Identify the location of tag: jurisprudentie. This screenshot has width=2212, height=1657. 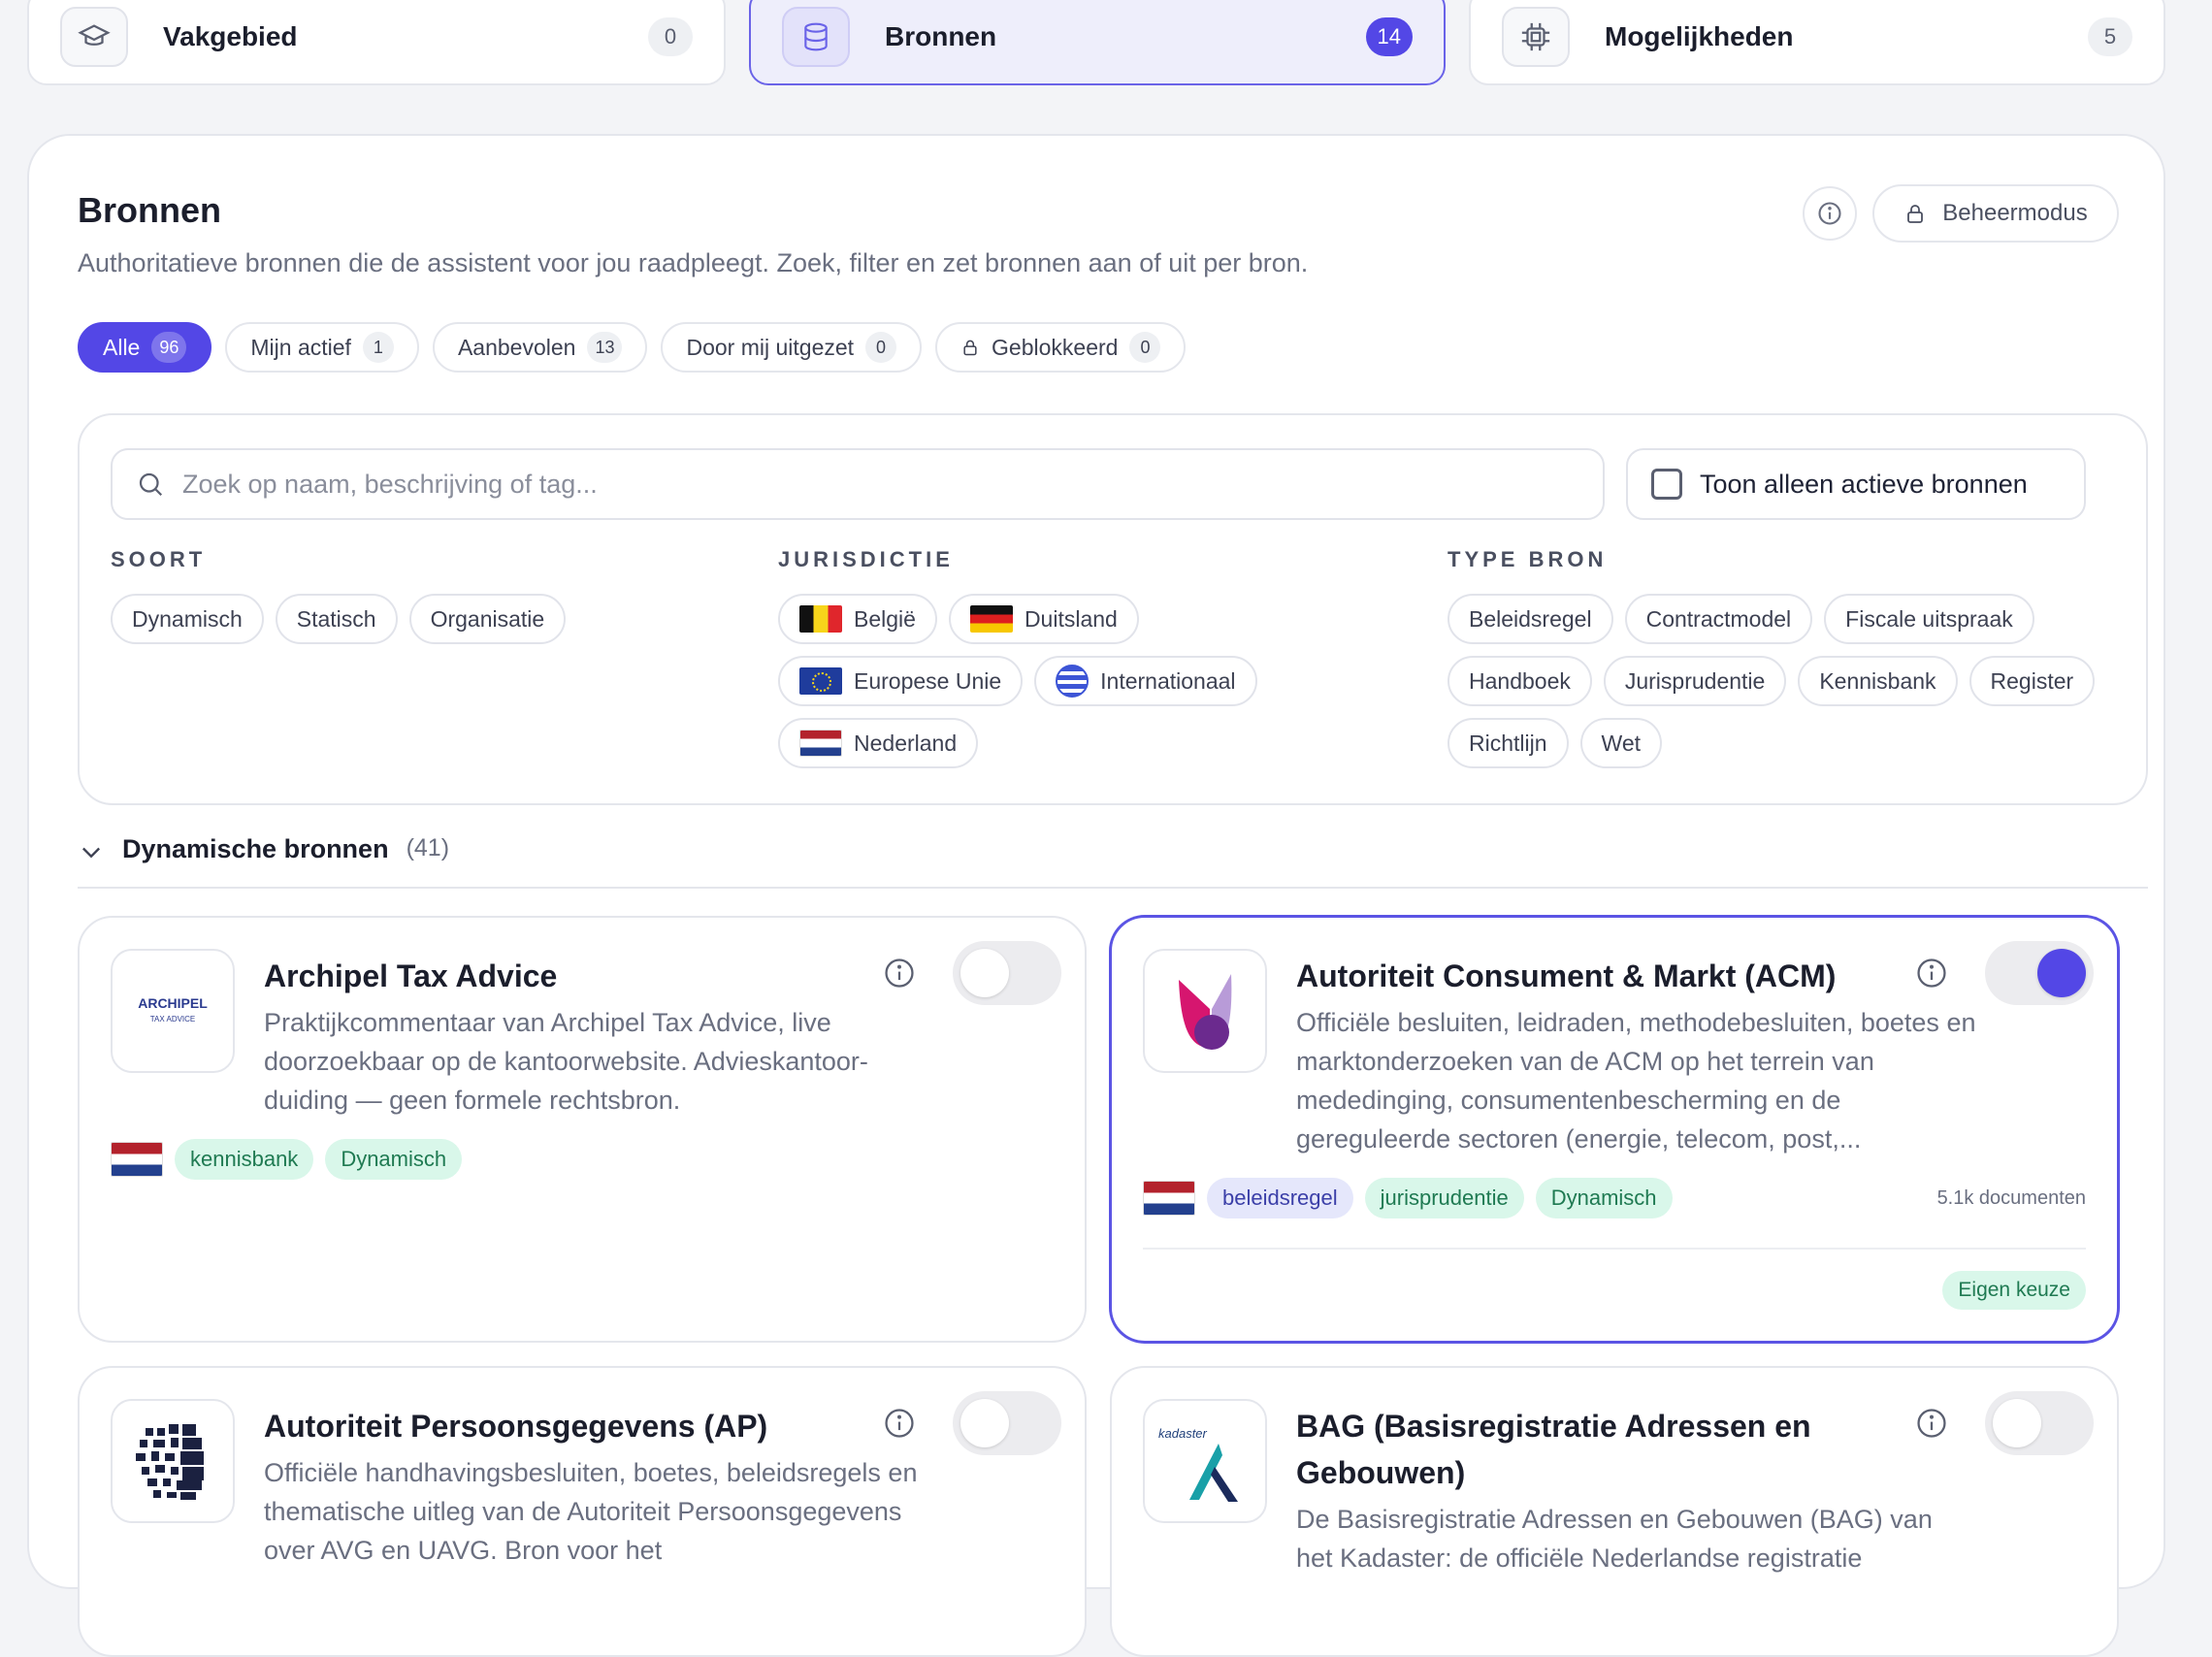
(1444, 1198).